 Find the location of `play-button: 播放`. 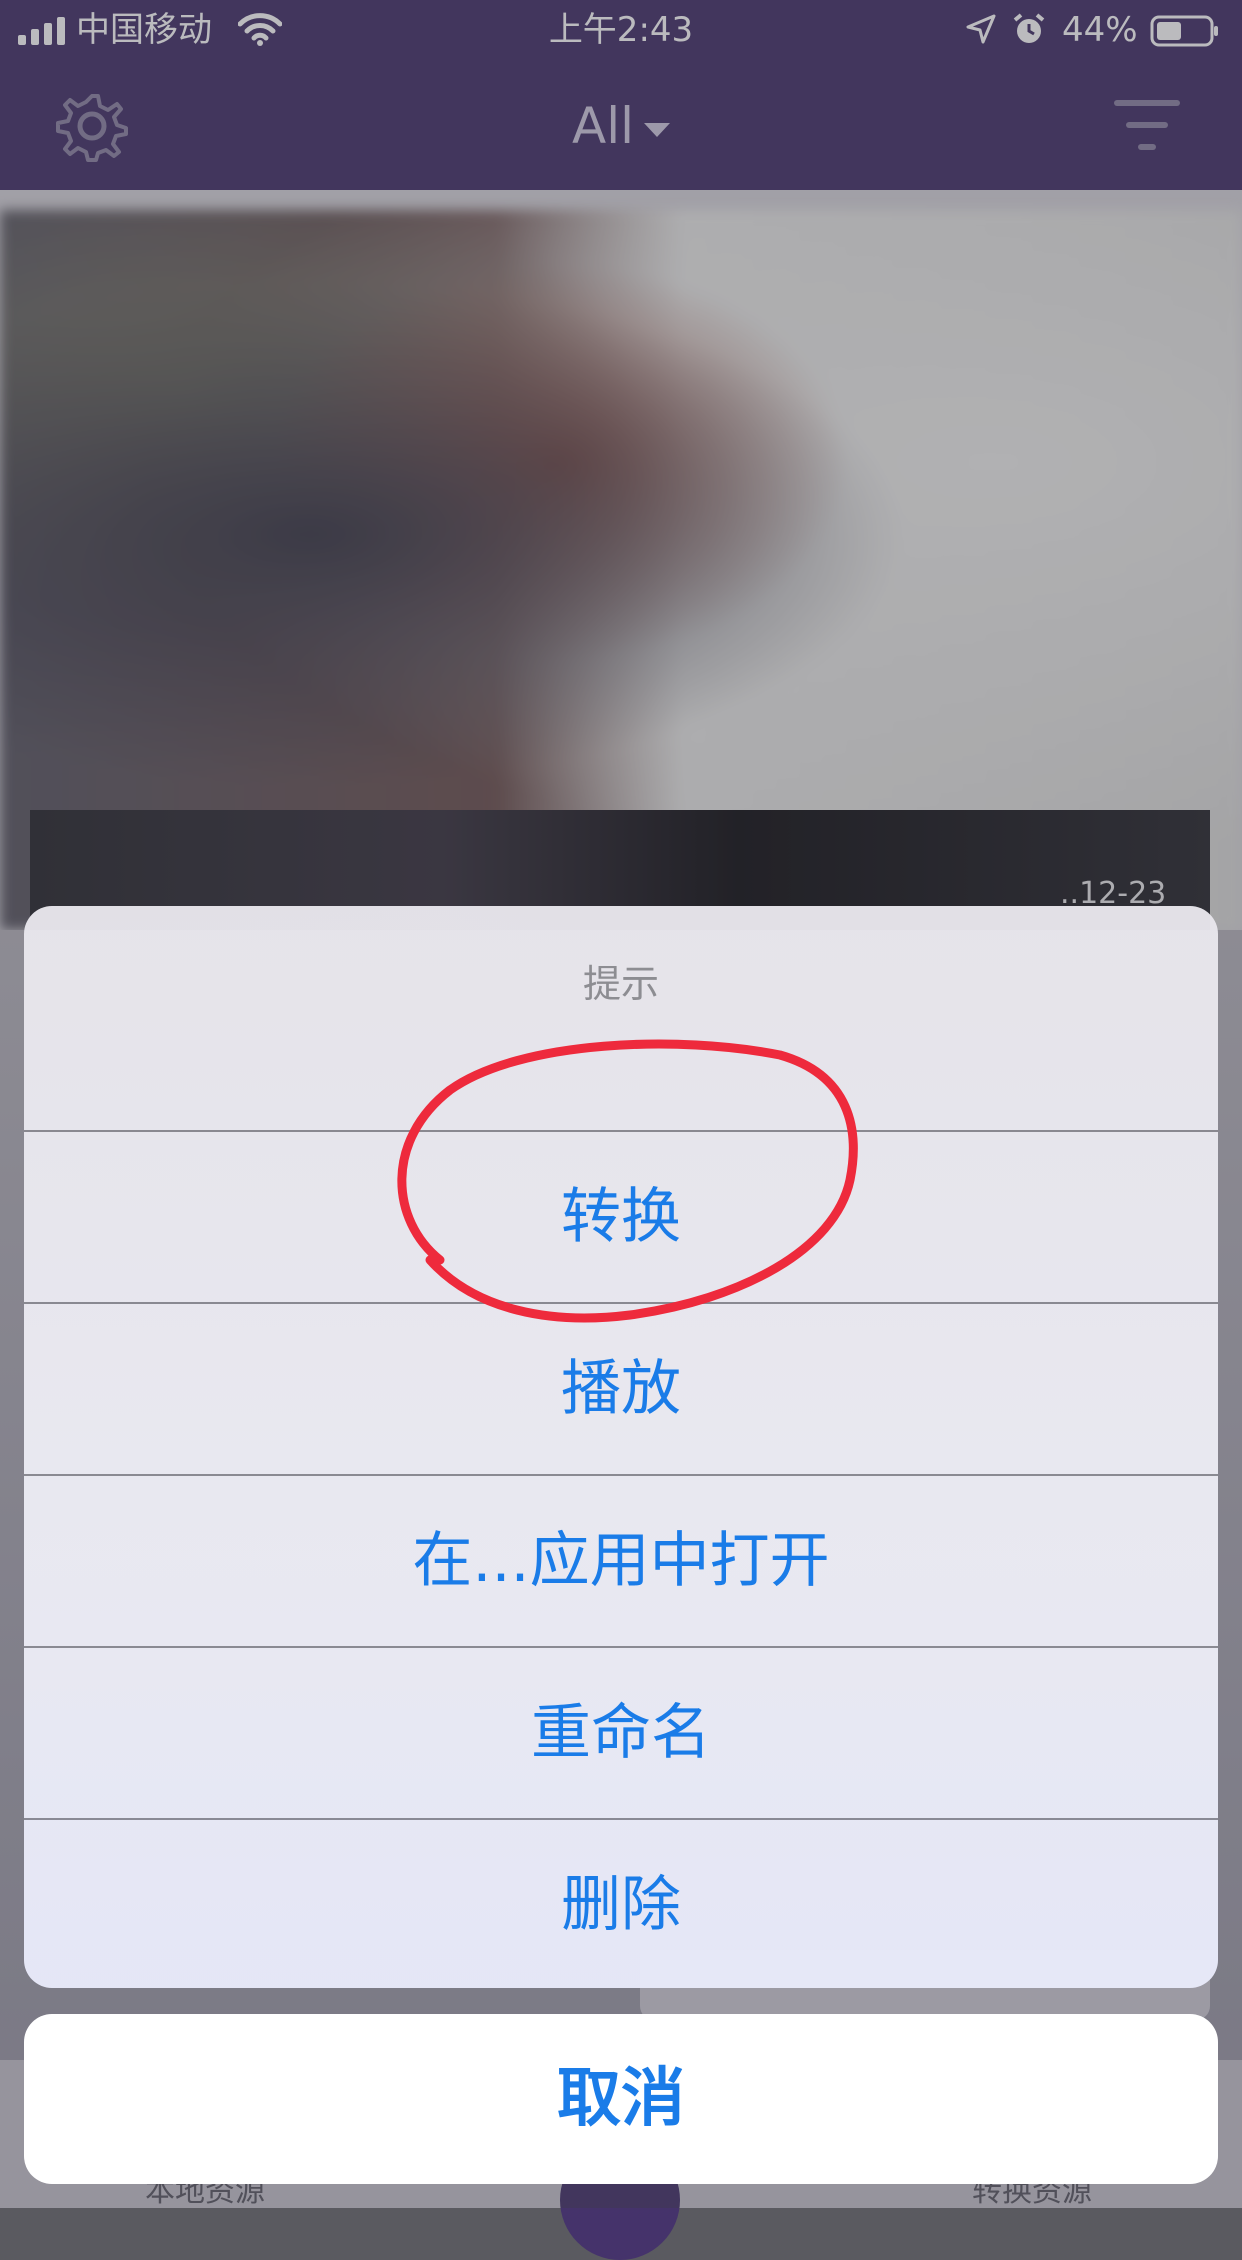

play-button: 播放 is located at coordinates (621, 1388).